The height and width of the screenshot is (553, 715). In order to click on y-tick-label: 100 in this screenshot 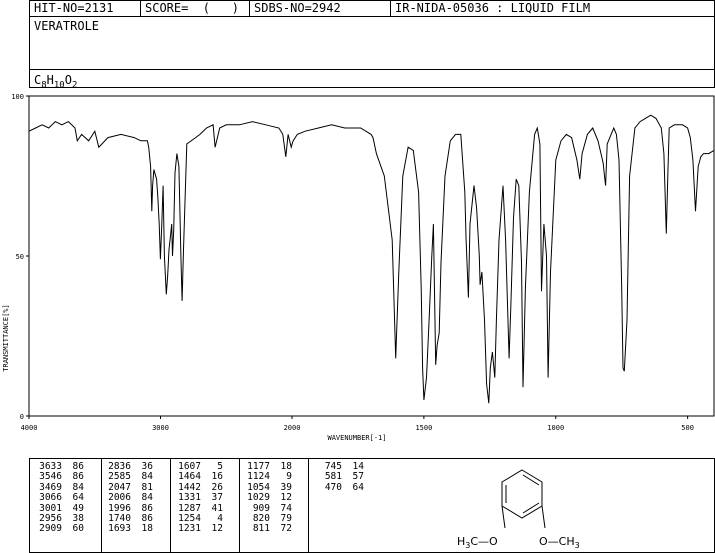, I will do `click(17, 97)`.